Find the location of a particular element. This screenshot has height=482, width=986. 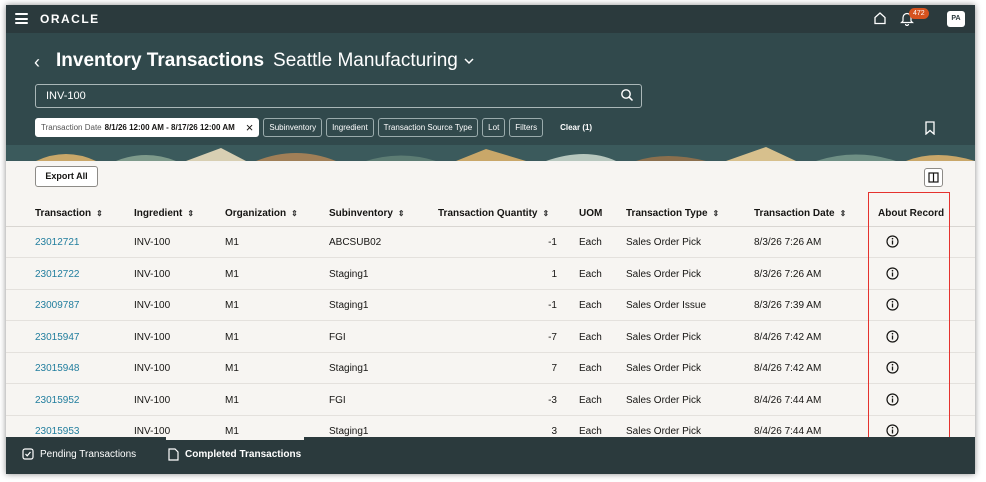

decorative-pattern is located at coordinates (490, 153).